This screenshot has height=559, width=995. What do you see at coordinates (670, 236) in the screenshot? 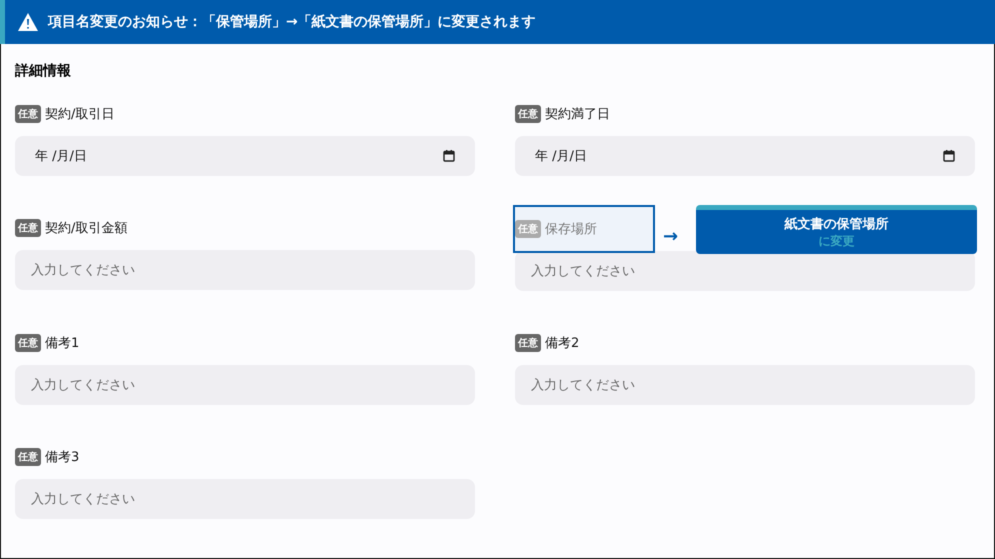
I see `arrow-text: →` at bounding box center [670, 236].